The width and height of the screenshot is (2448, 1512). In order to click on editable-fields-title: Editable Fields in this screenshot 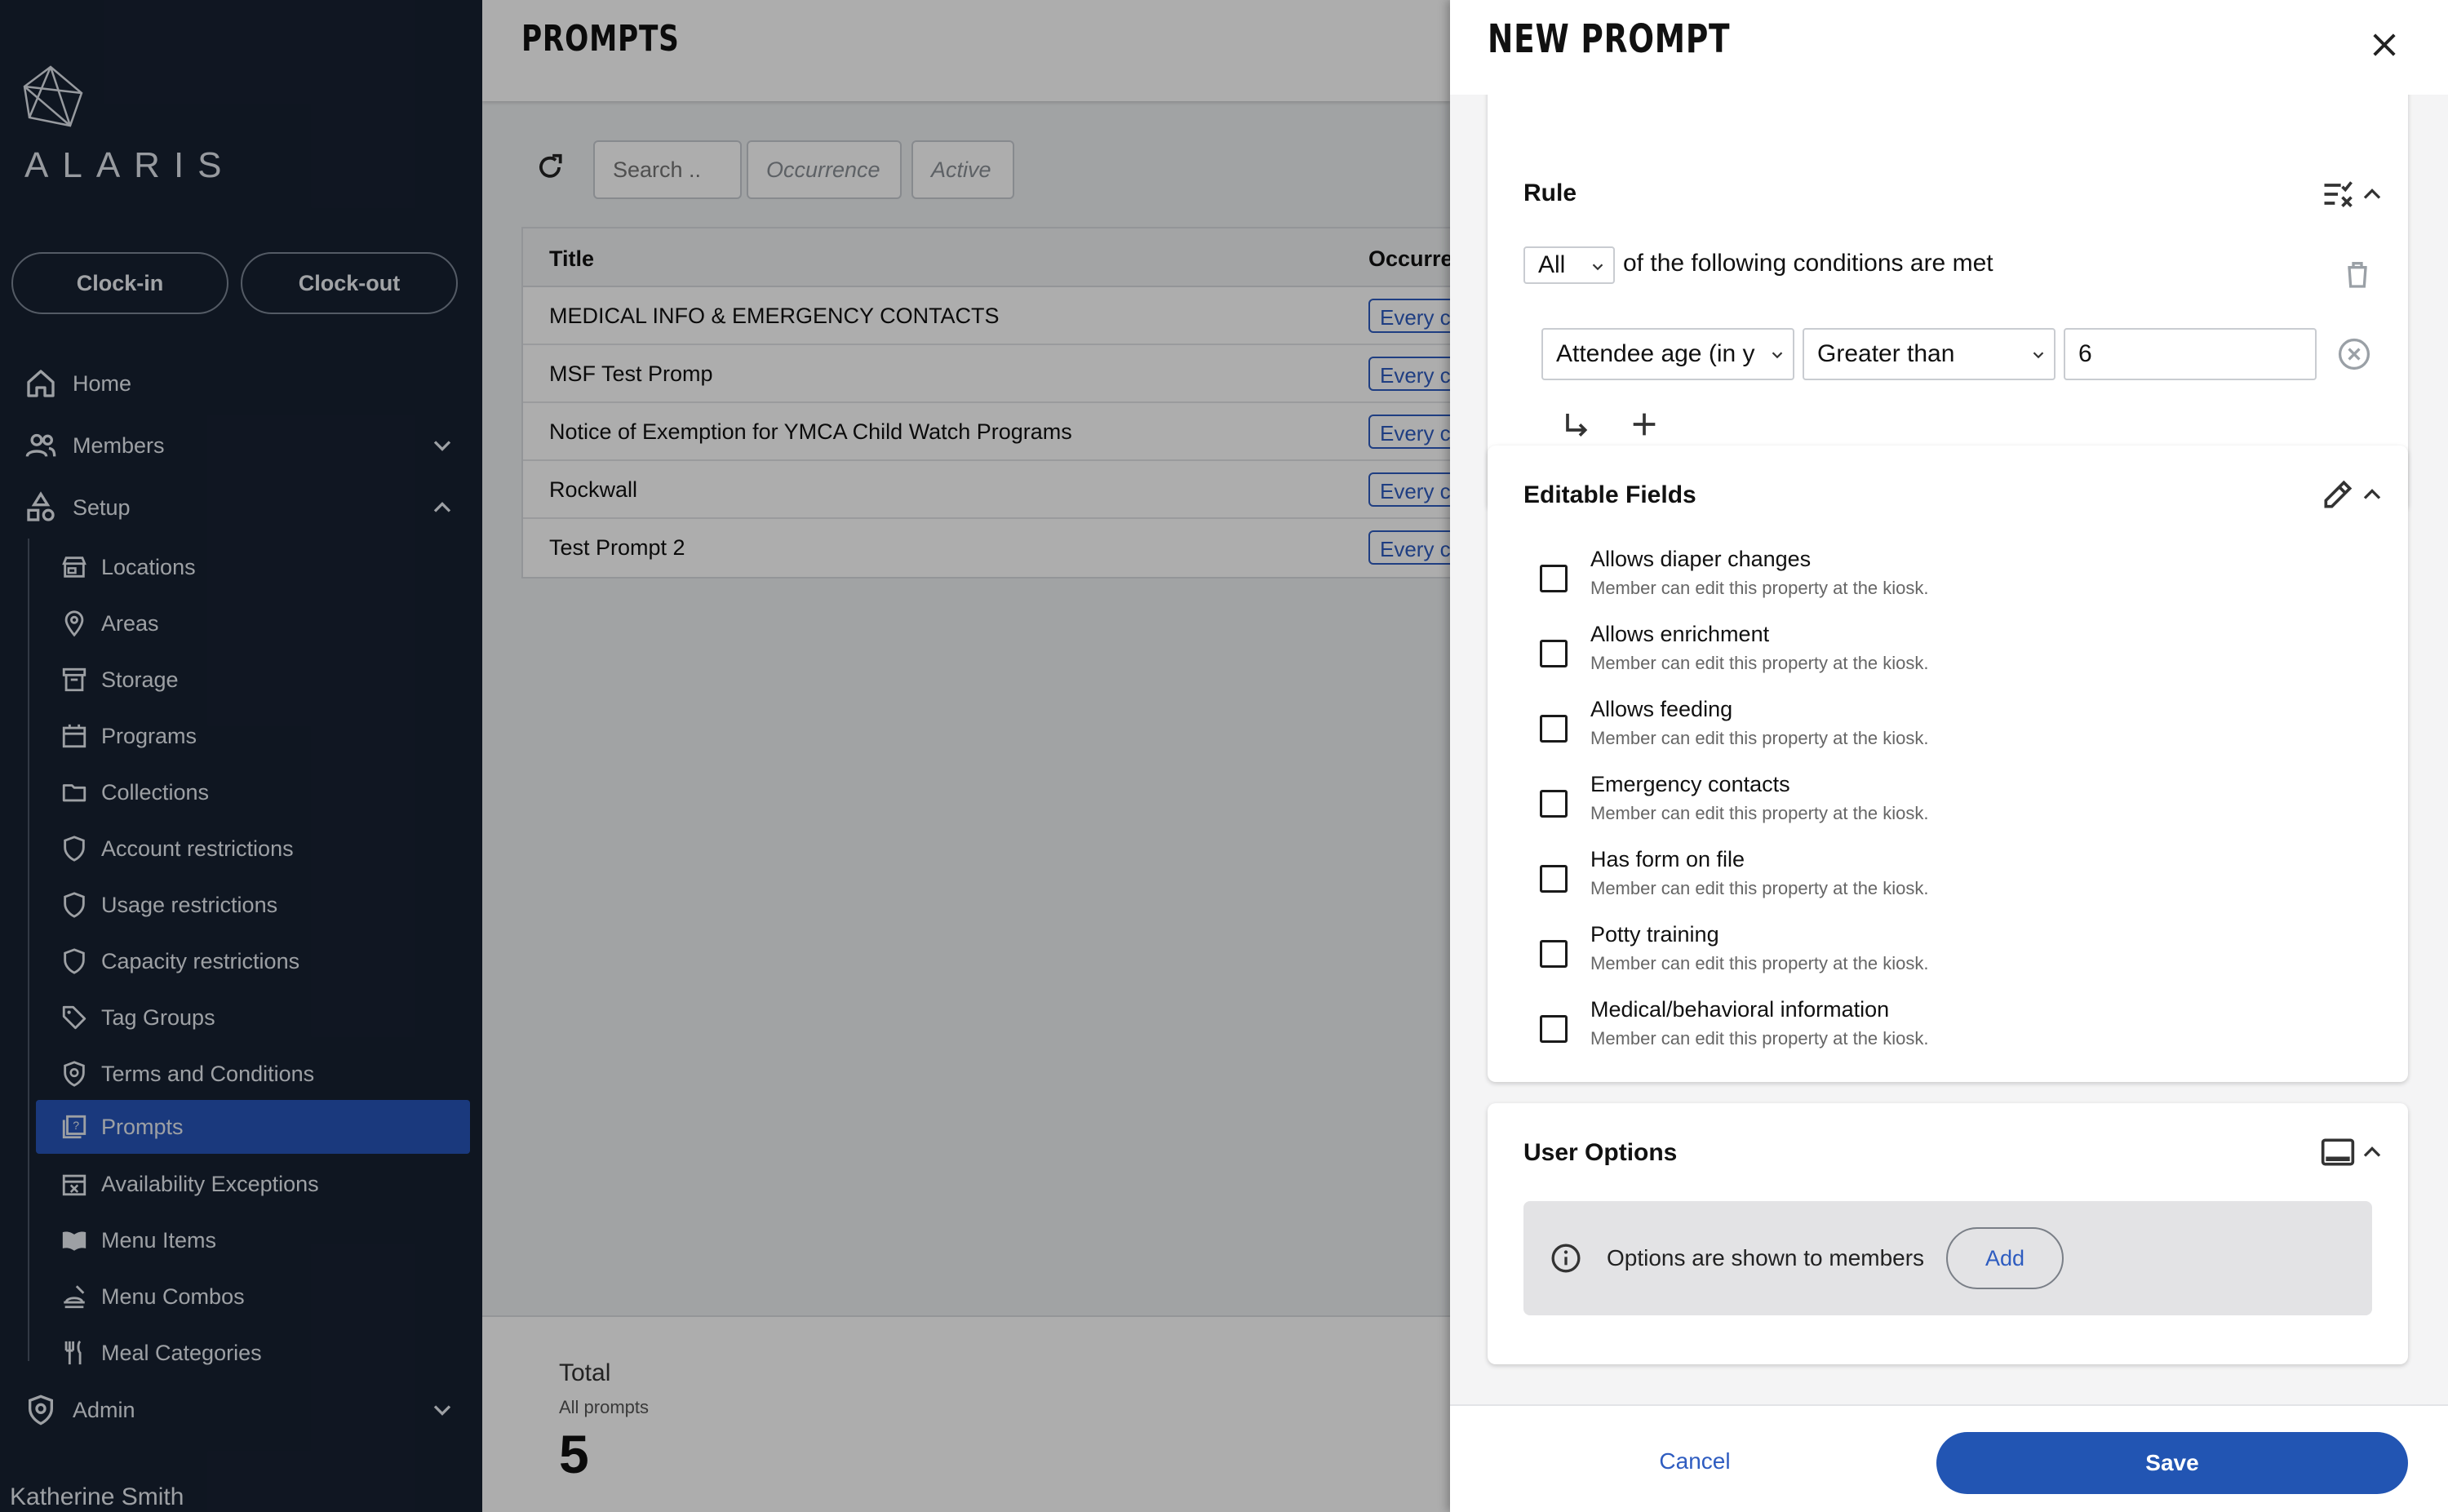, I will do `click(1609, 494)`.